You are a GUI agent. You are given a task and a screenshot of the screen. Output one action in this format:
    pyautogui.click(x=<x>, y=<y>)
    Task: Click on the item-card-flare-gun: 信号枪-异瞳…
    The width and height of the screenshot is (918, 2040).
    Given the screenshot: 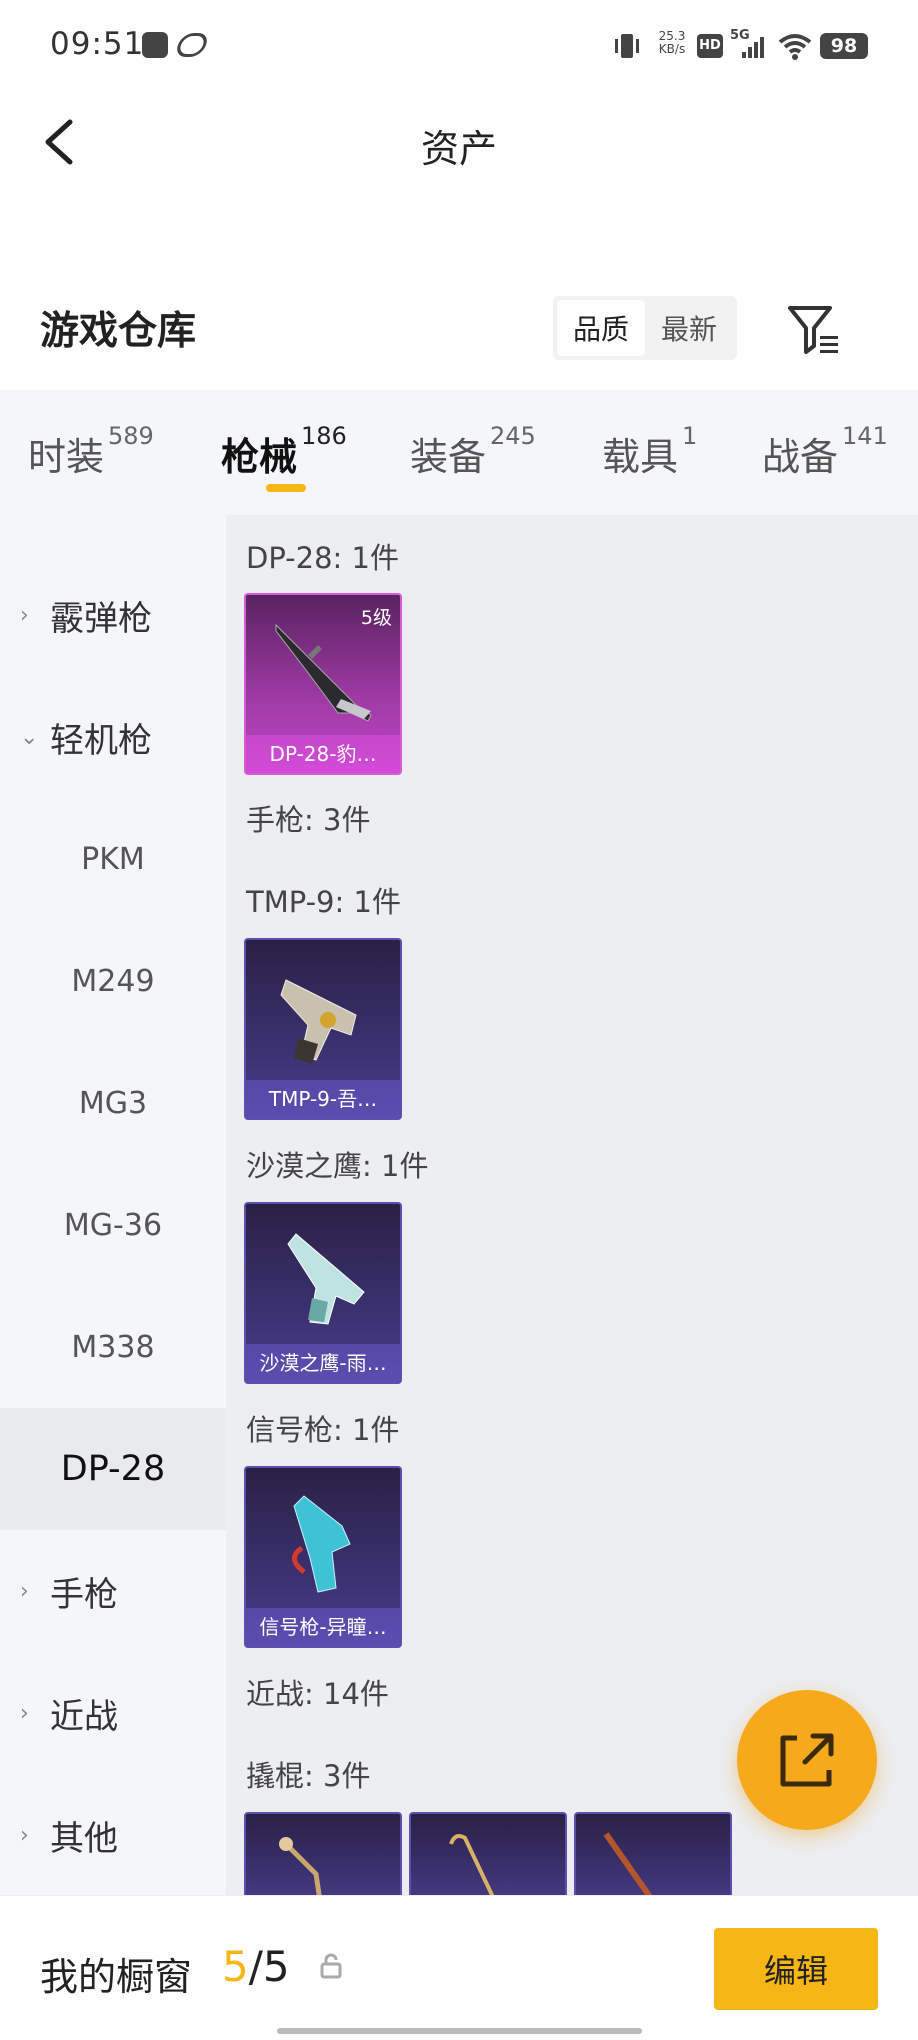 What is the action you would take?
    pyautogui.click(x=323, y=1557)
    